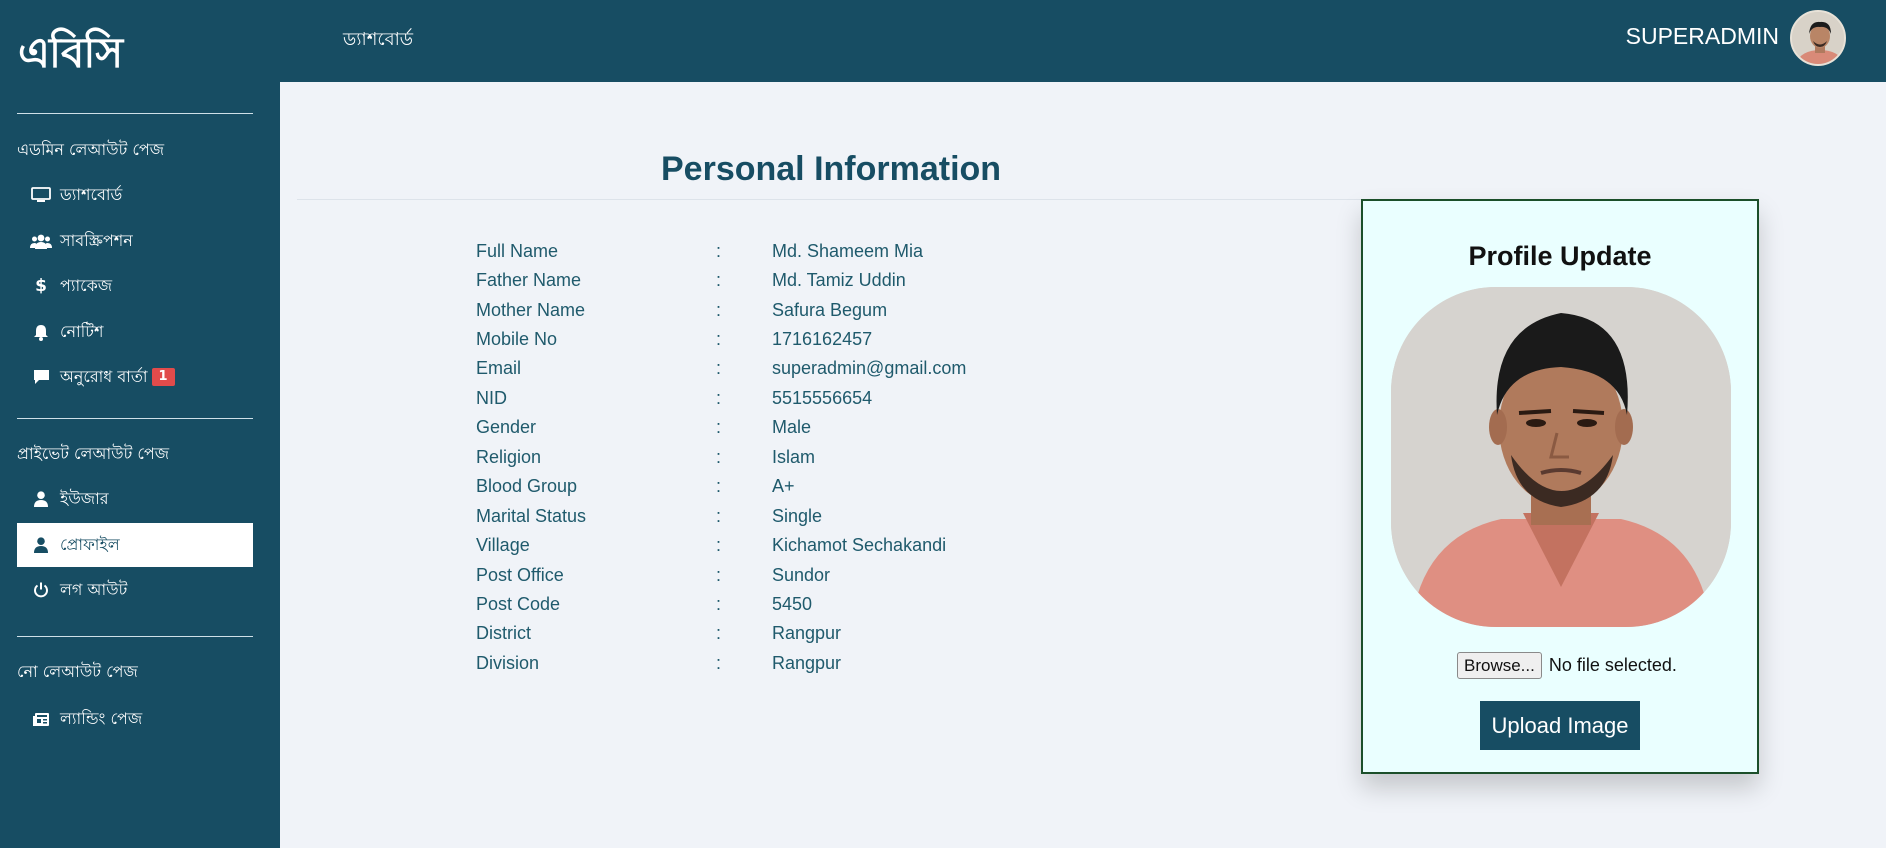  Describe the element at coordinates (84, 498) in the screenshot. I see `sidebar-item-label: ইউজার` at that location.